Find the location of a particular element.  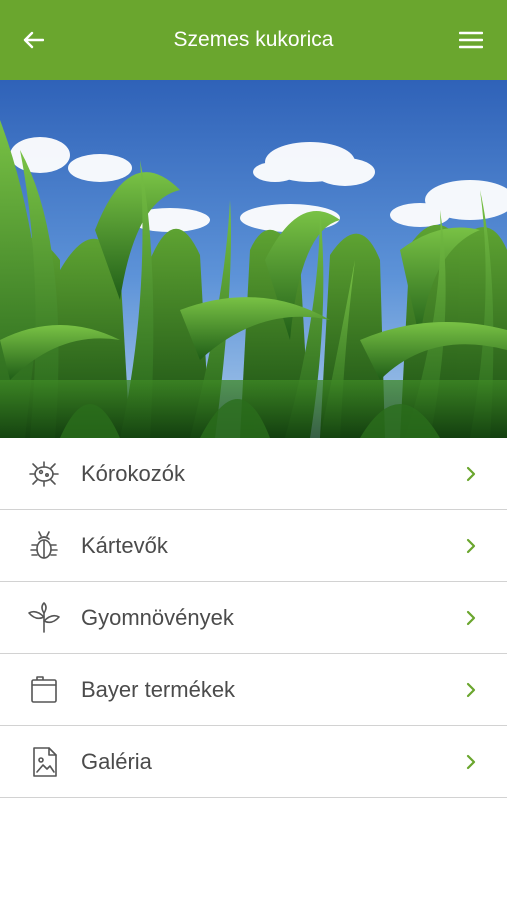

hamburger-menu-icon is located at coordinates (471, 40).